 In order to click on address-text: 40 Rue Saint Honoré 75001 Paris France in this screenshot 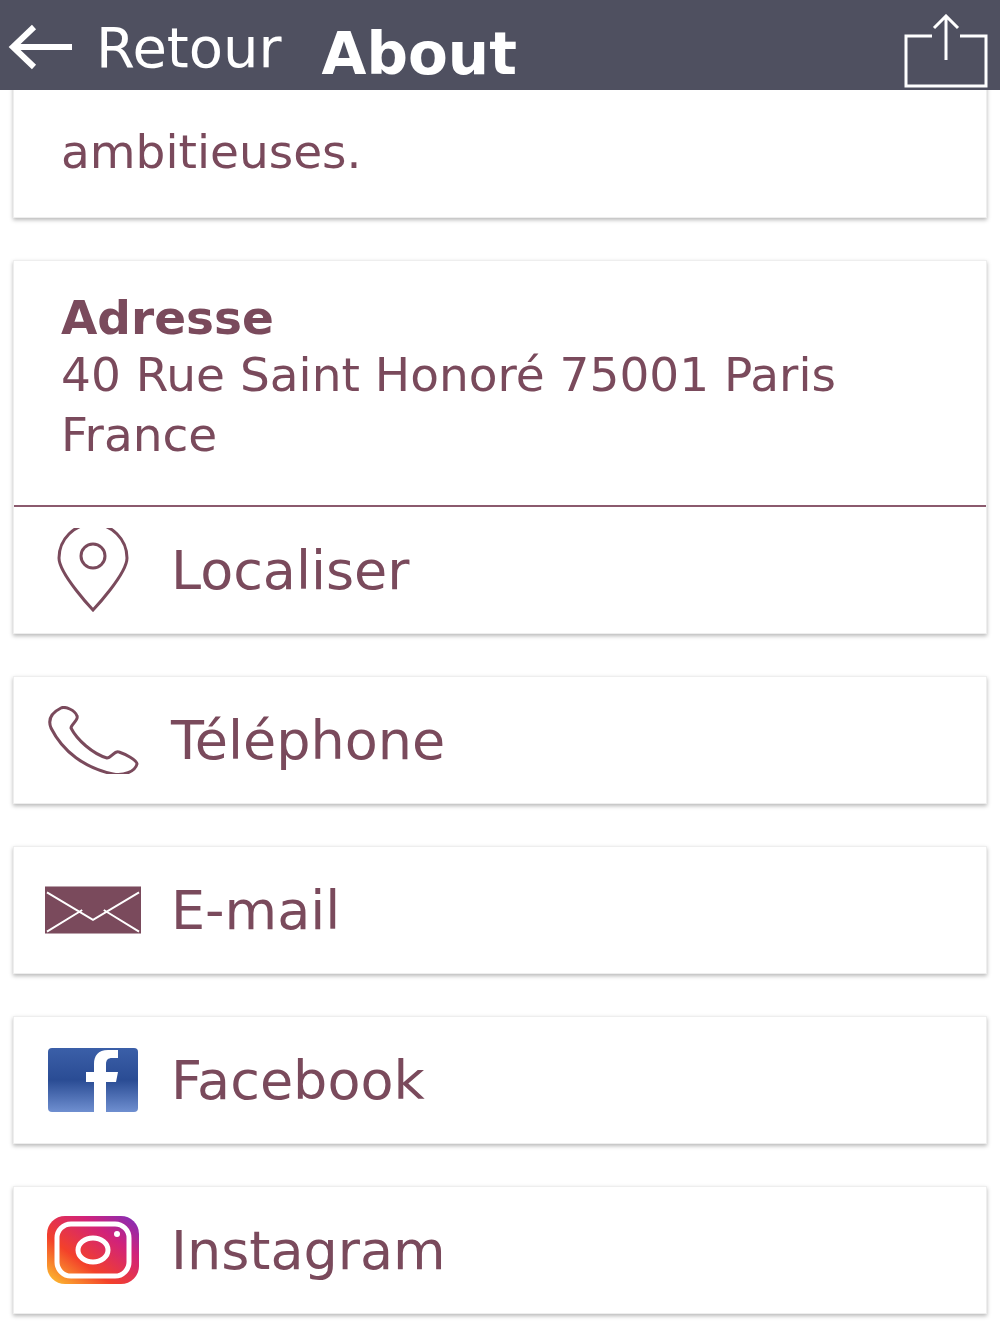, I will do `click(449, 405)`.